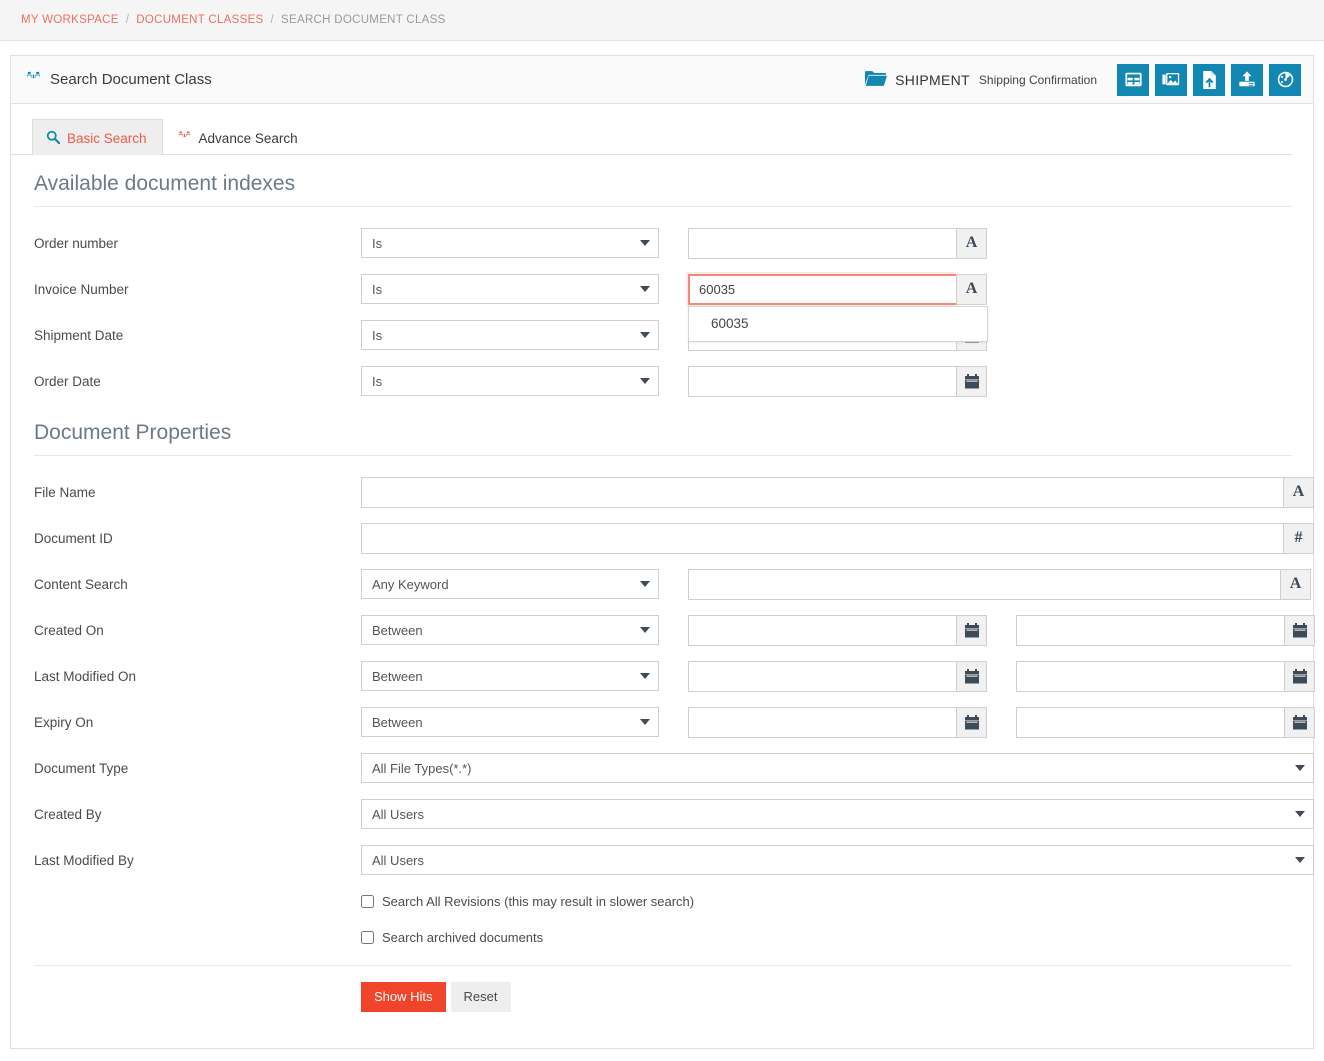 The width and height of the screenshot is (1324, 1061). Describe the element at coordinates (238, 137) in the screenshot. I see `tab-advance-search: Advance Search` at that location.